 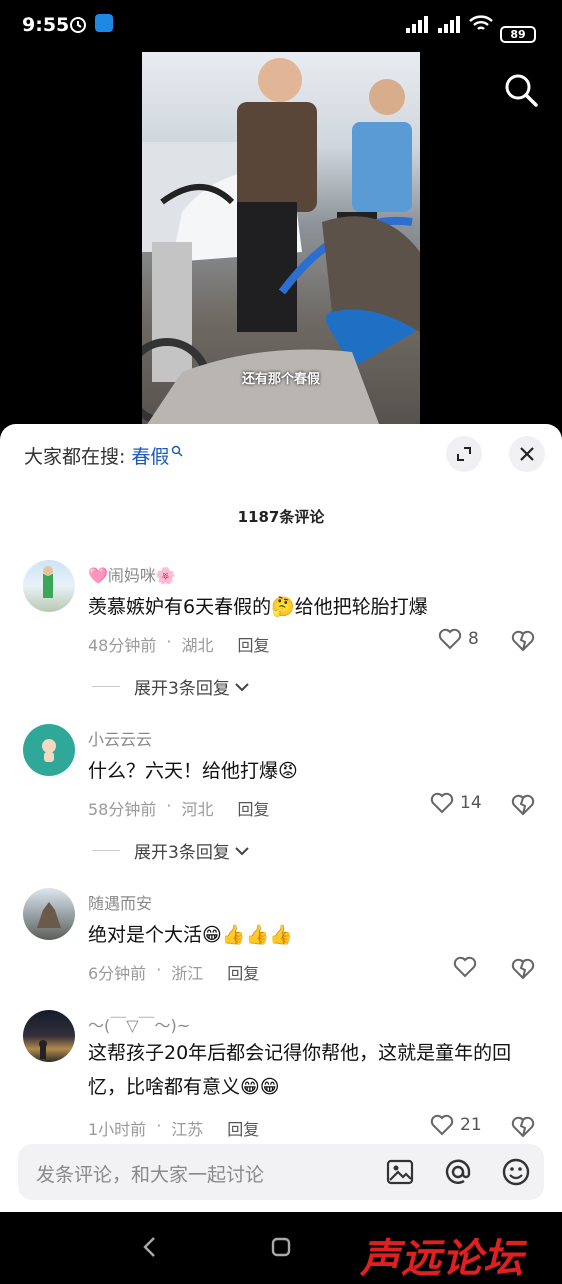 I want to click on alarm-icon, so click(x=78, y=25).